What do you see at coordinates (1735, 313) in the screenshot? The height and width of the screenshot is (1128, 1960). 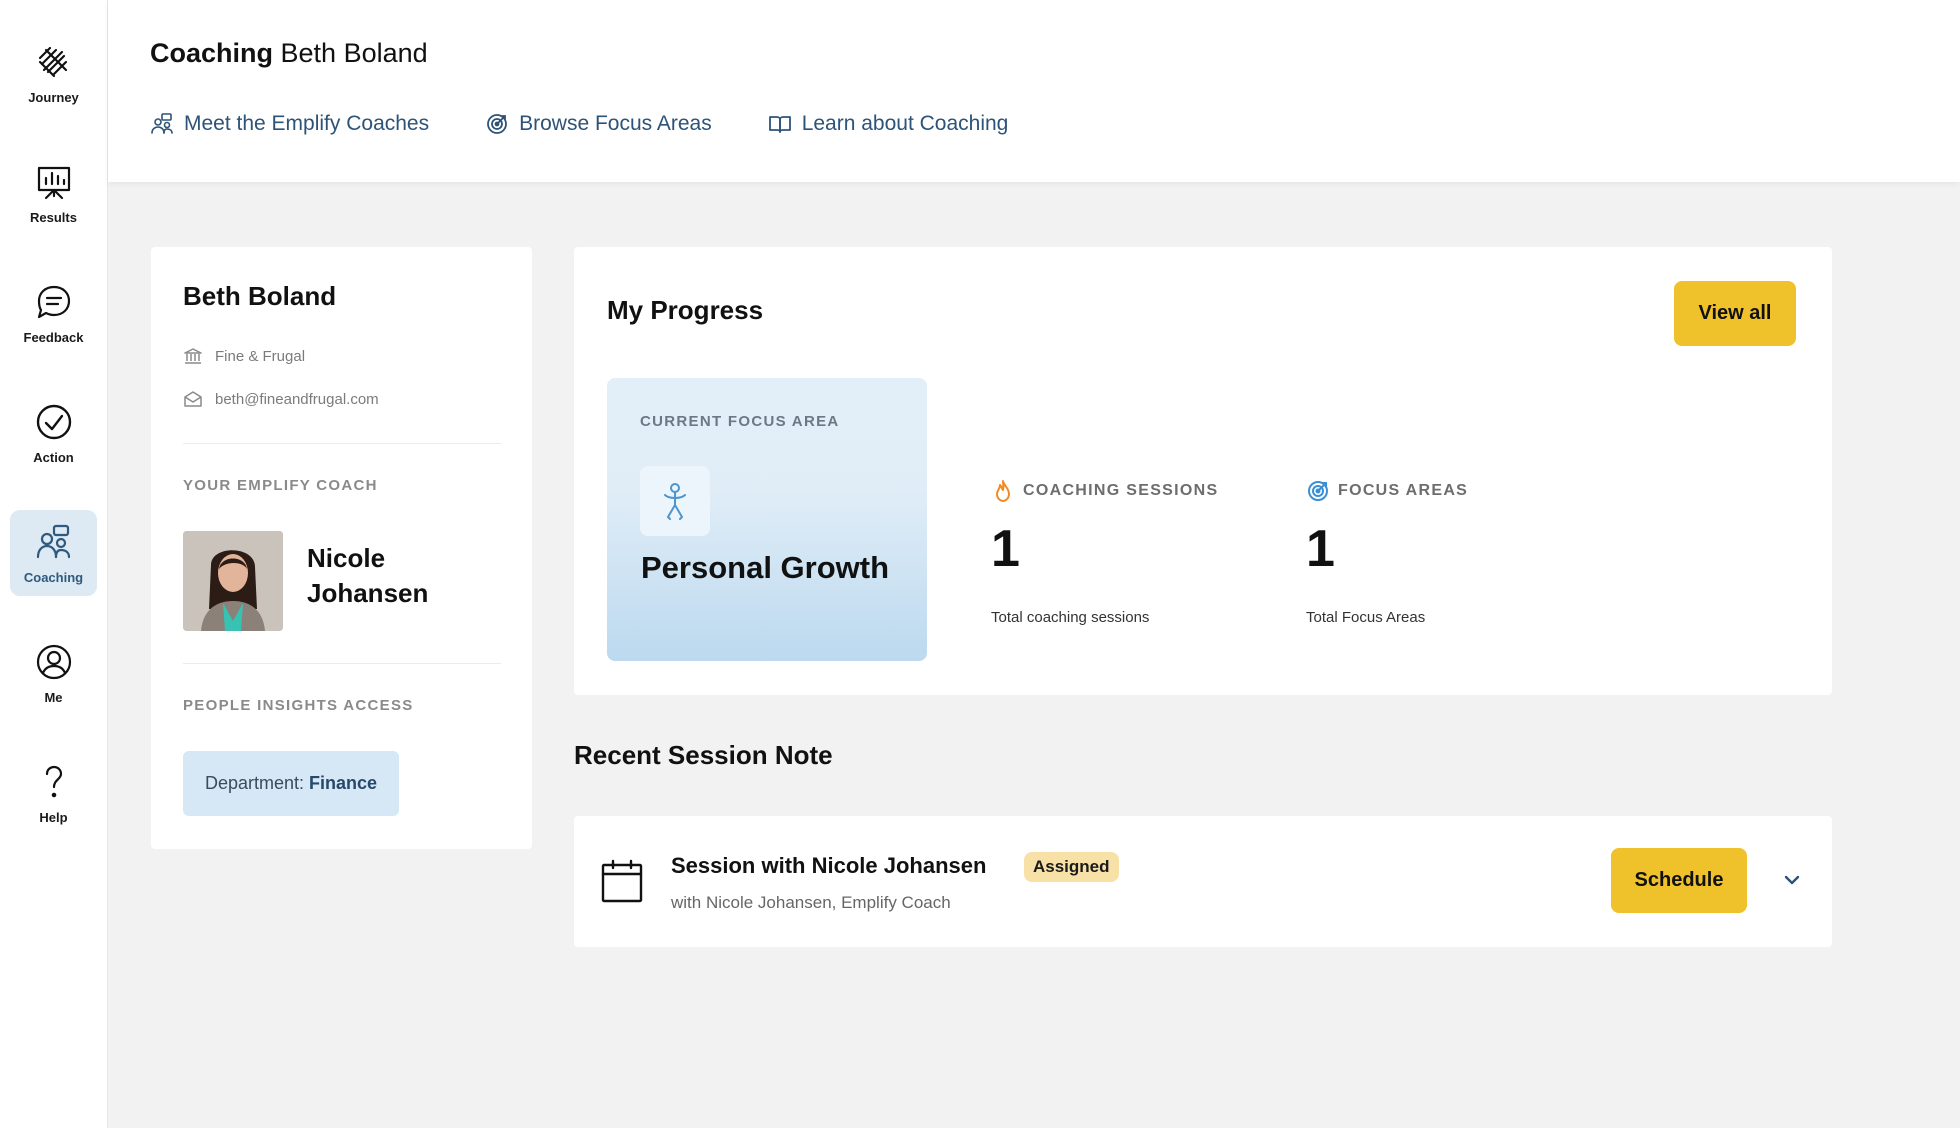 I see `view-all-button: View all` at bounding box center [1735, 313].